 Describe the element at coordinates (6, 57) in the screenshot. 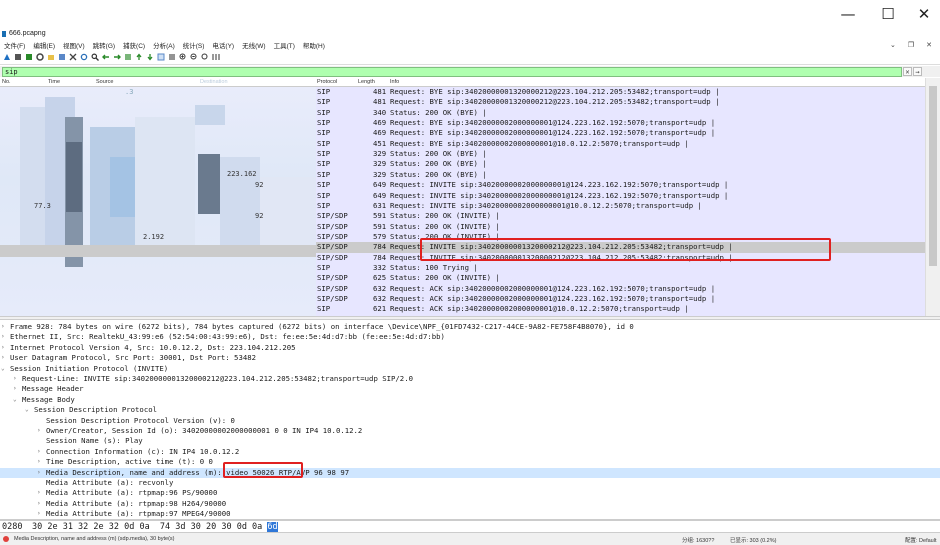

I see `shark-fin-icon` at that location.